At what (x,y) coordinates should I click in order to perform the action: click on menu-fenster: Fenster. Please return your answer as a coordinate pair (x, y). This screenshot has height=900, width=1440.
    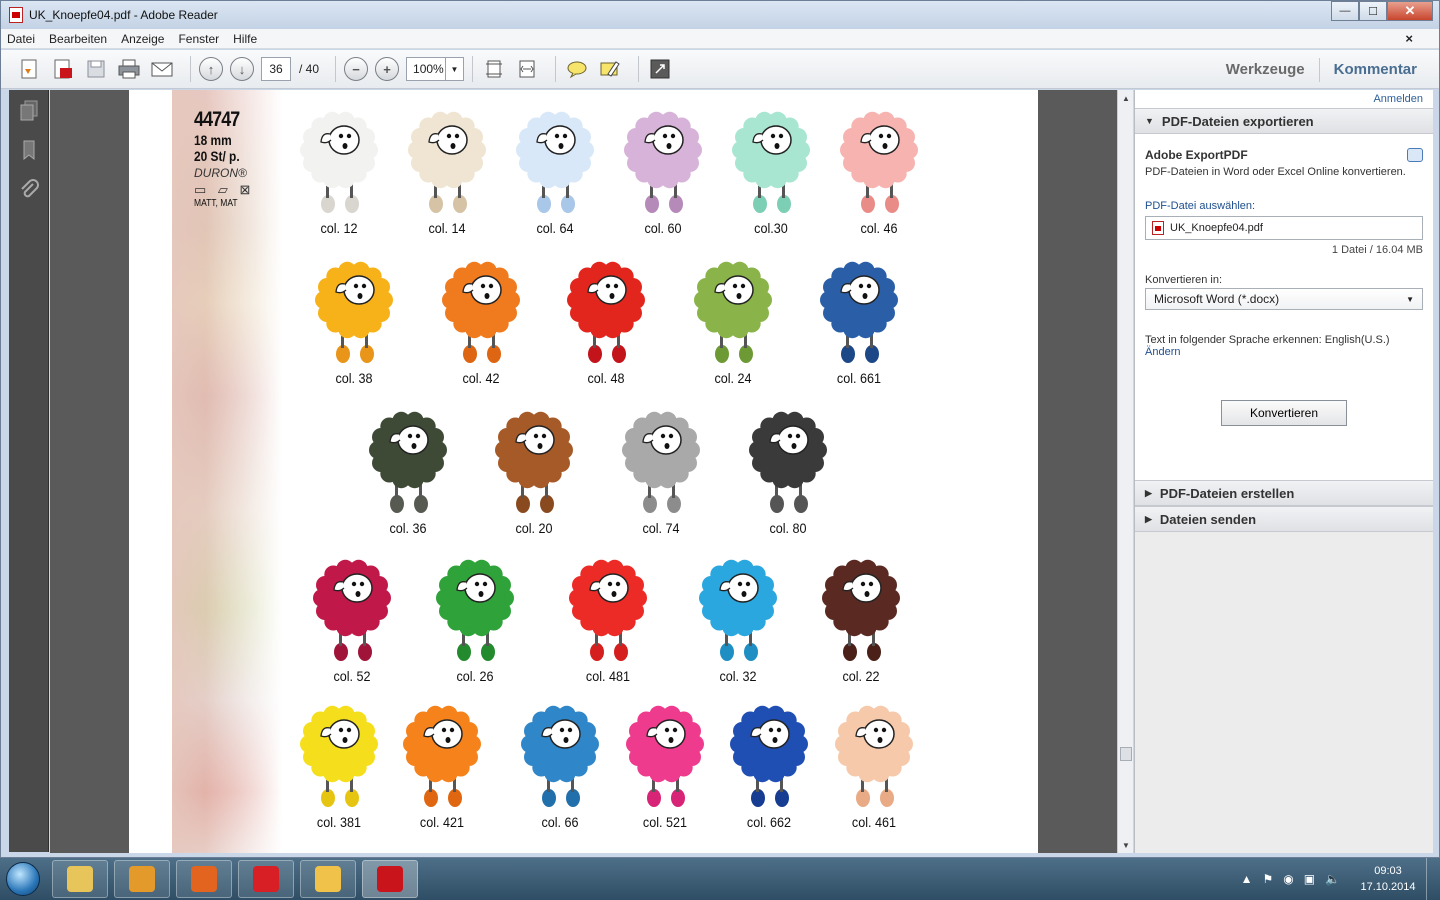
    Looking at the image, I should click on (198, 39).